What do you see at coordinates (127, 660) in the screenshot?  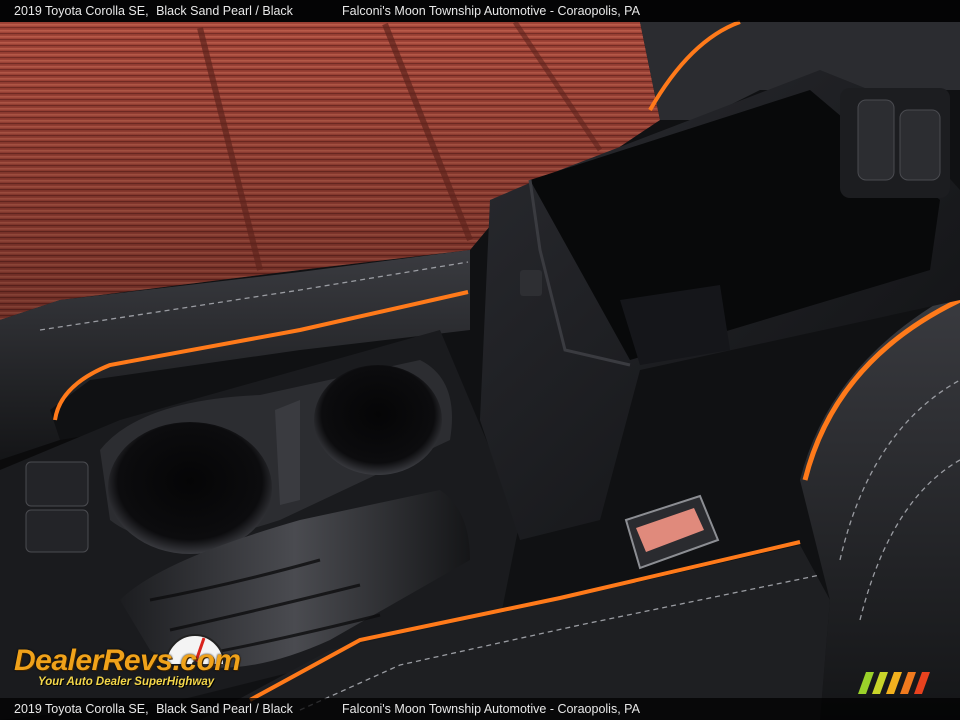 I see `logo-wordmark: DealerRevs.com` at bounding box center [127, 660].